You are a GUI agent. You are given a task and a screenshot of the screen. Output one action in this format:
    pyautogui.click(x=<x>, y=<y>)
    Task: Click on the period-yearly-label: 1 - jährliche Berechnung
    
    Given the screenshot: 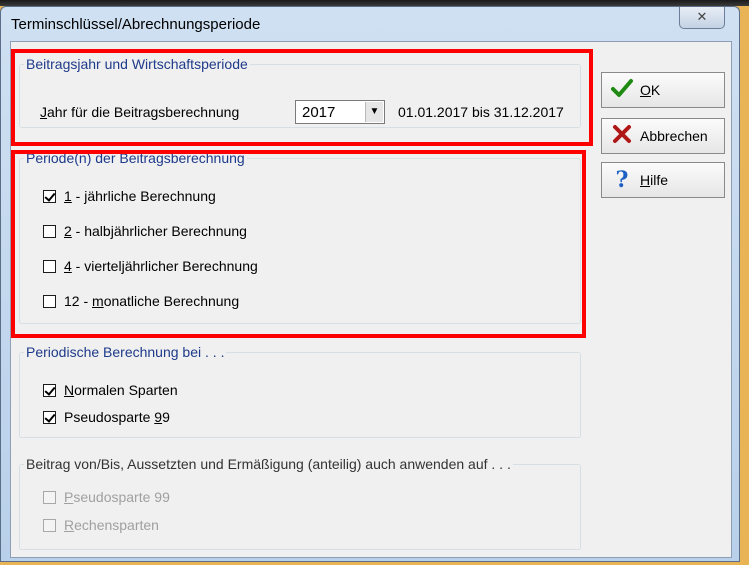 What is the action you would take?
    pyautogui.click(x=140, y=196)
    